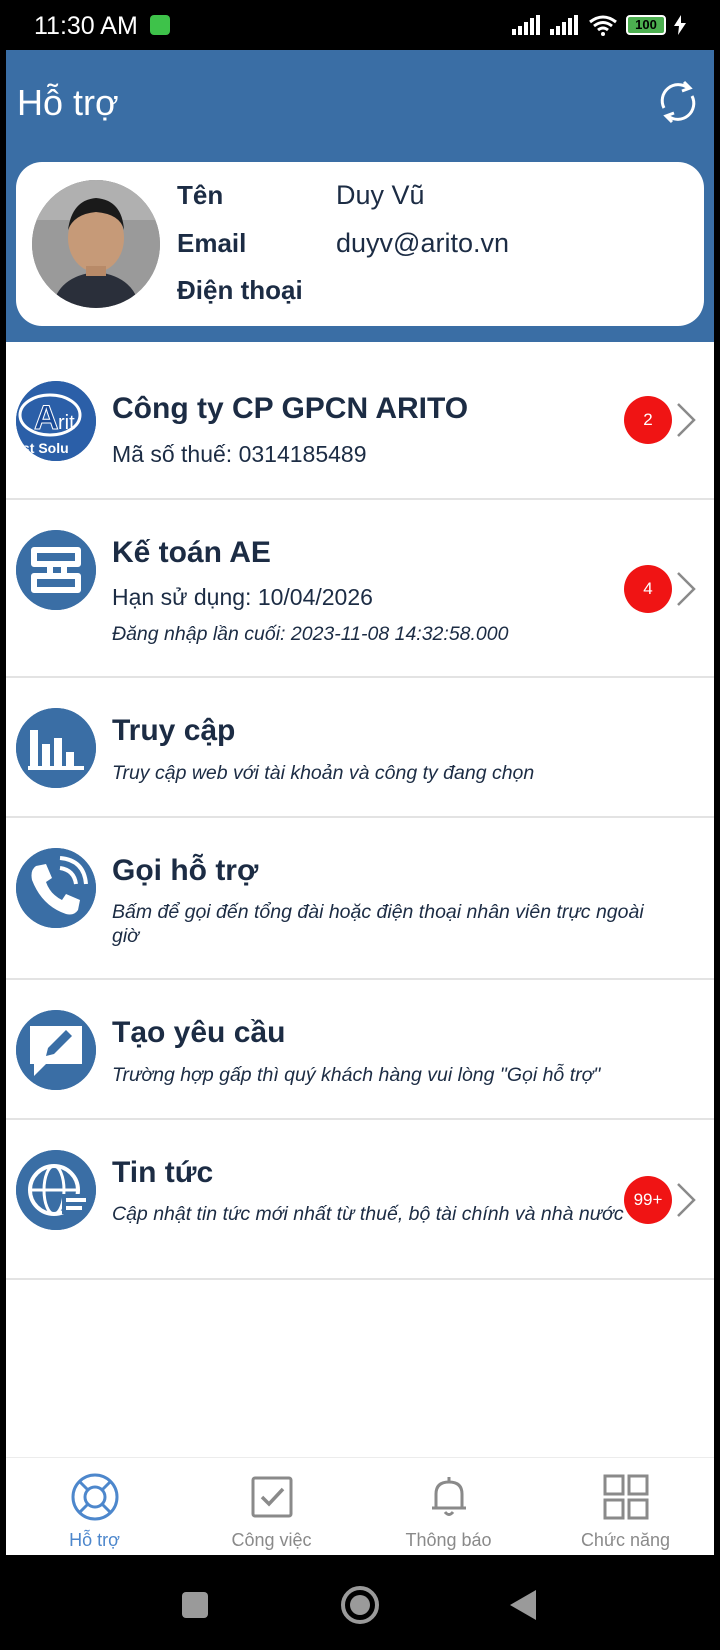 The image size is (720, 1650). I want to click on item-title: Tạo yêu cầu, so click(199, 1032).